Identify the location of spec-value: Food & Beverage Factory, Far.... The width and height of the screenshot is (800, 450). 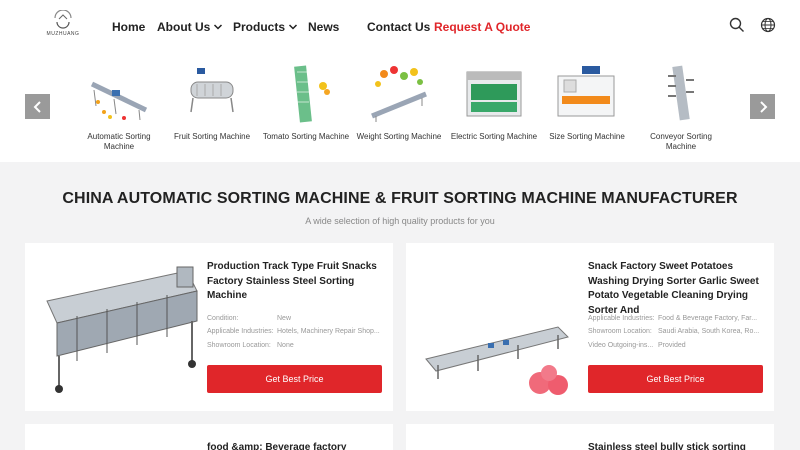
(708, 318).